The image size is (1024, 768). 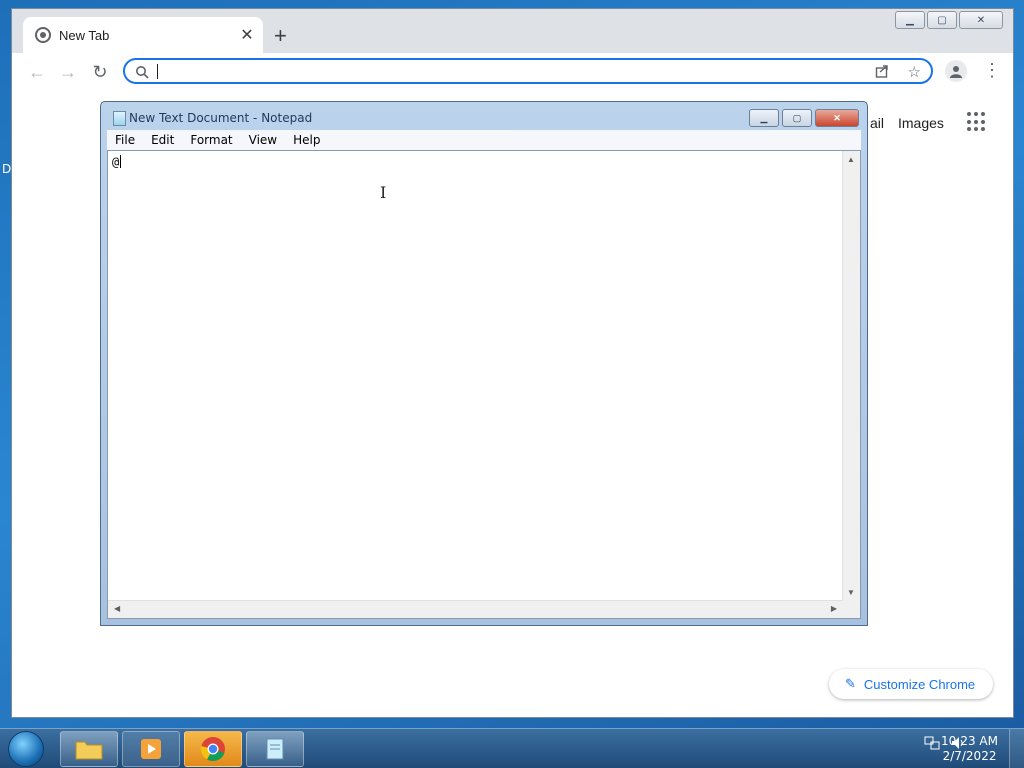 I want to click on media-player-icon, so click(x=151, y=749).